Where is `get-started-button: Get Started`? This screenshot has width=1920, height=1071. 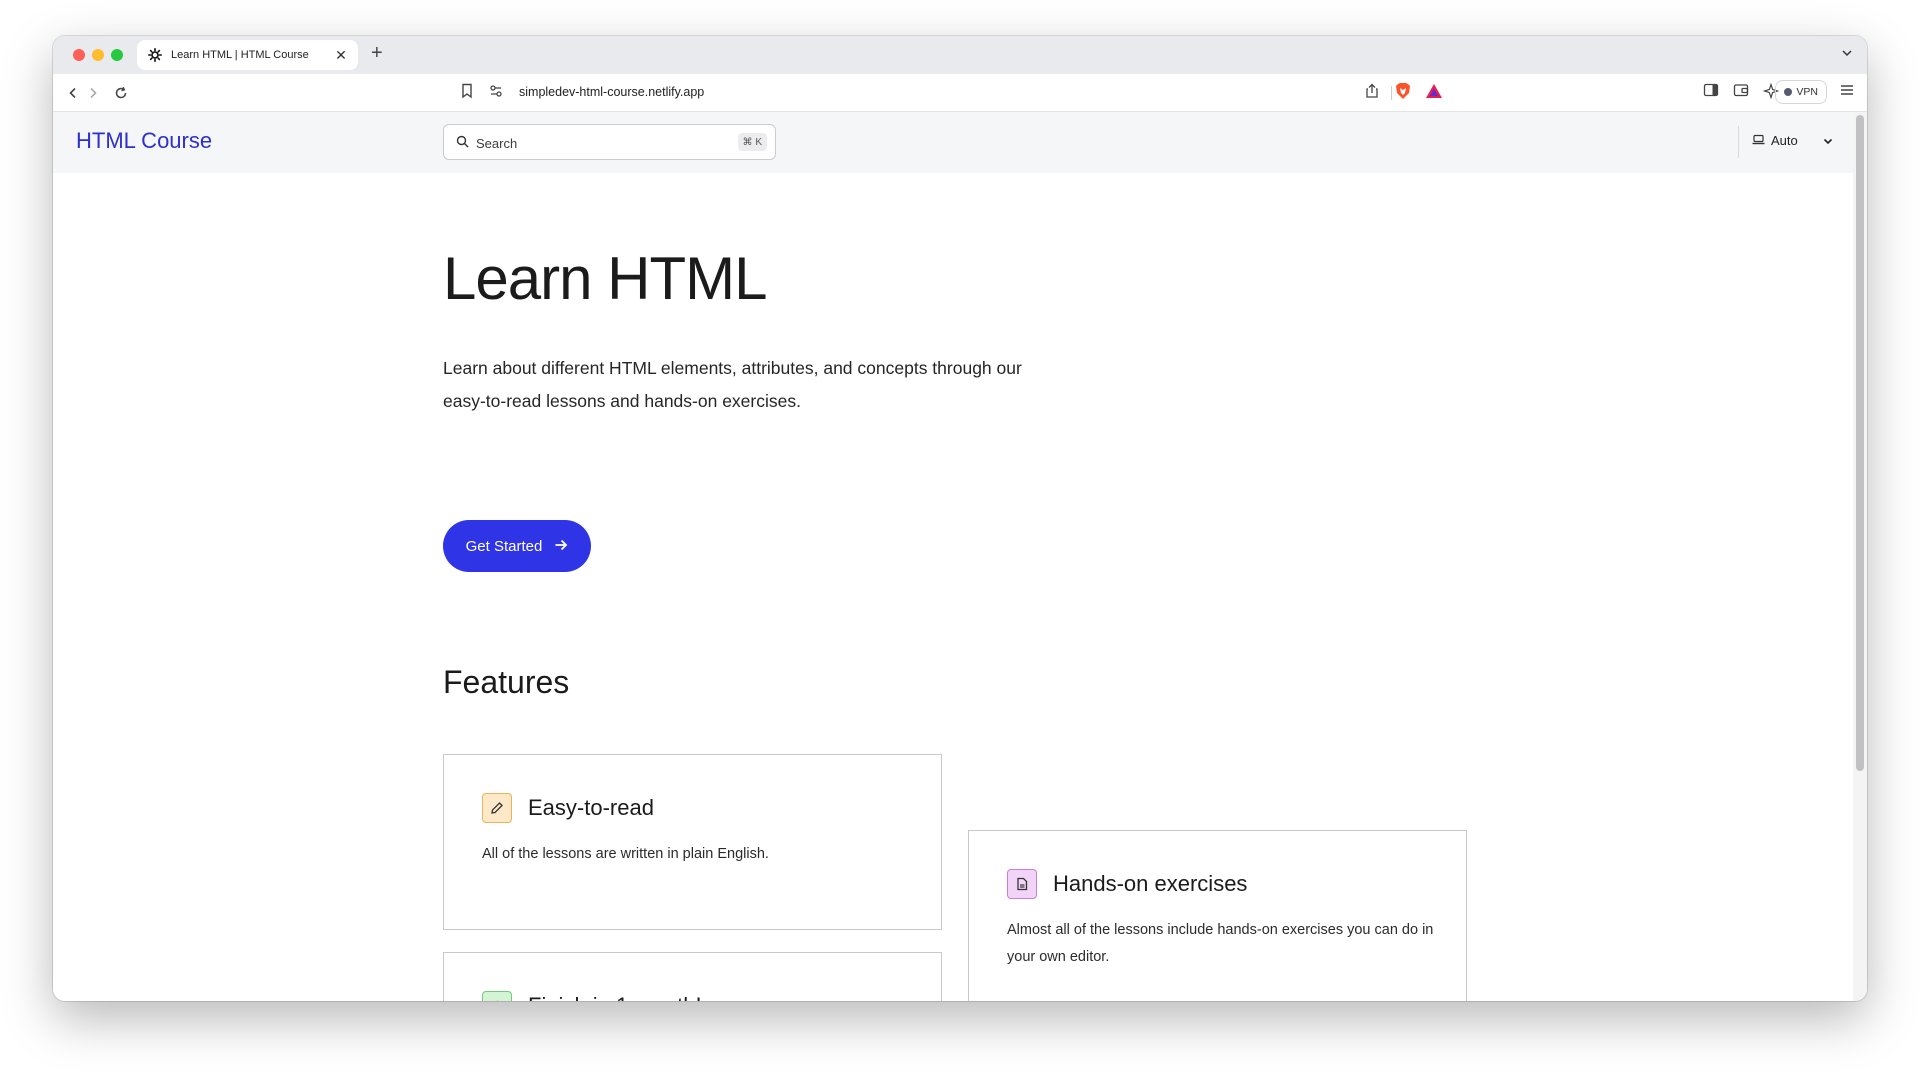
get-started-button: Get Started is located at coordinates (517, 546).